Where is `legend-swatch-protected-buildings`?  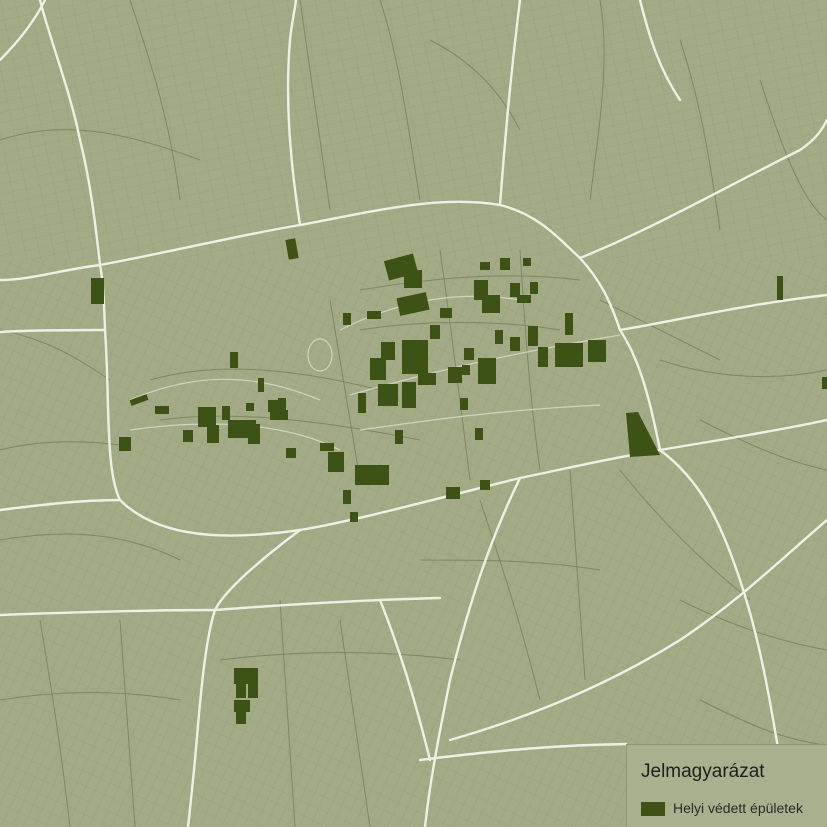 legend-swatch-protected-buildings is located at coordinates (653, 809).